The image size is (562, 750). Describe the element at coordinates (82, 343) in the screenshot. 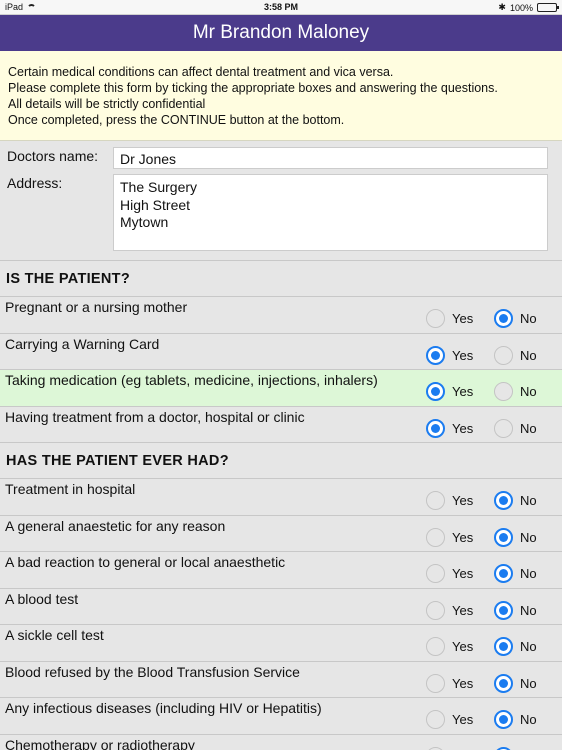

I see `question-text: Carrying a Warning Card` at that location.